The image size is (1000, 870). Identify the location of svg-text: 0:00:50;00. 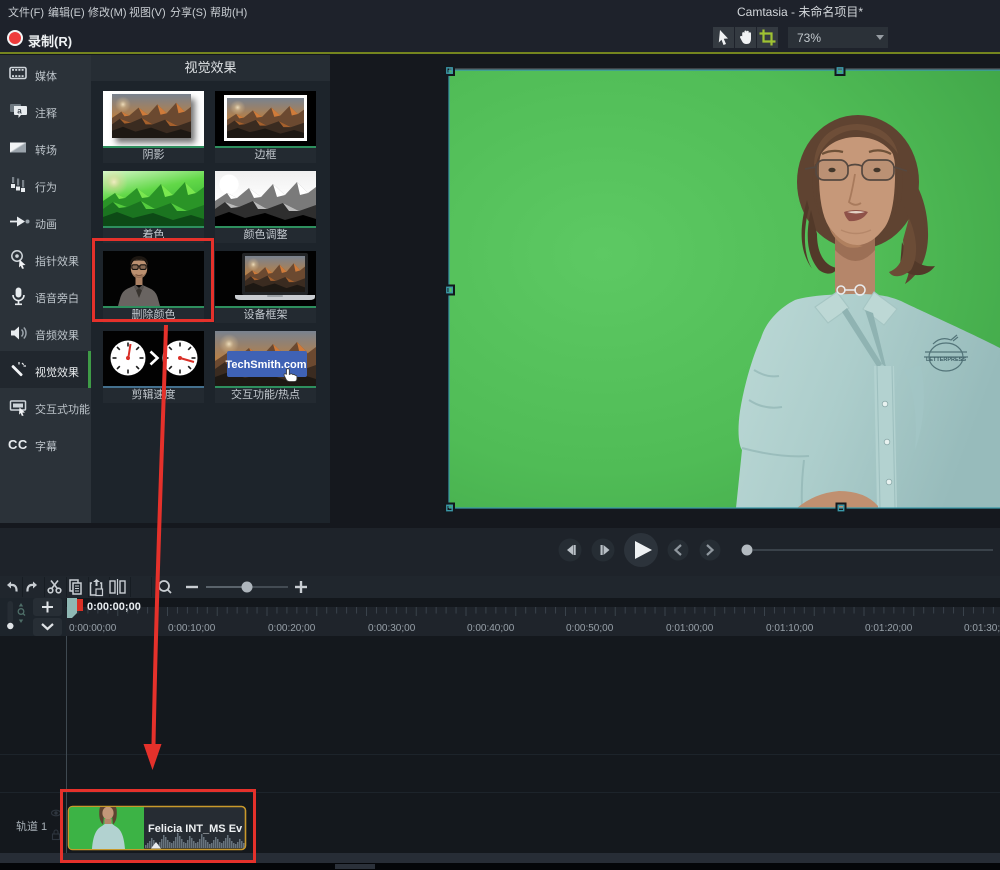
(590, 628).